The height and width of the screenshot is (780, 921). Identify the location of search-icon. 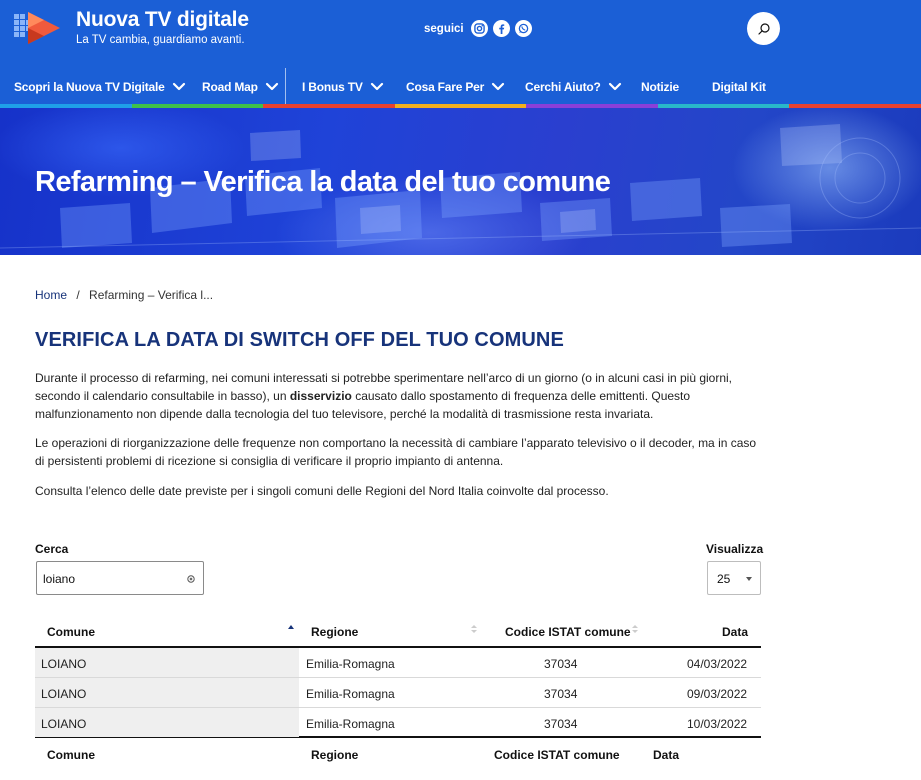
(763, 28).